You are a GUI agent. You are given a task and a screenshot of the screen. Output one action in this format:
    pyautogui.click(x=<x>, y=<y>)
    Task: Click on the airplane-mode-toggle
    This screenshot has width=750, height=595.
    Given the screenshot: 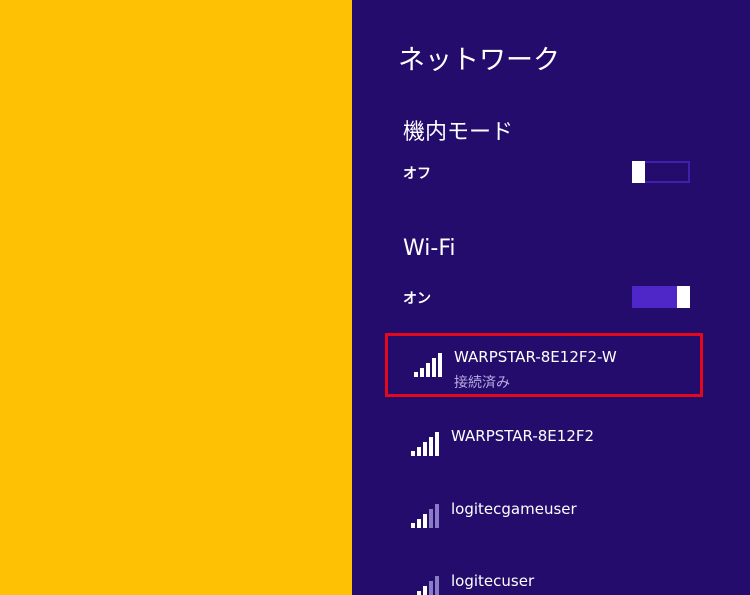 What is the action you would take?
    pyautogui.click(x=661, y=172)
    